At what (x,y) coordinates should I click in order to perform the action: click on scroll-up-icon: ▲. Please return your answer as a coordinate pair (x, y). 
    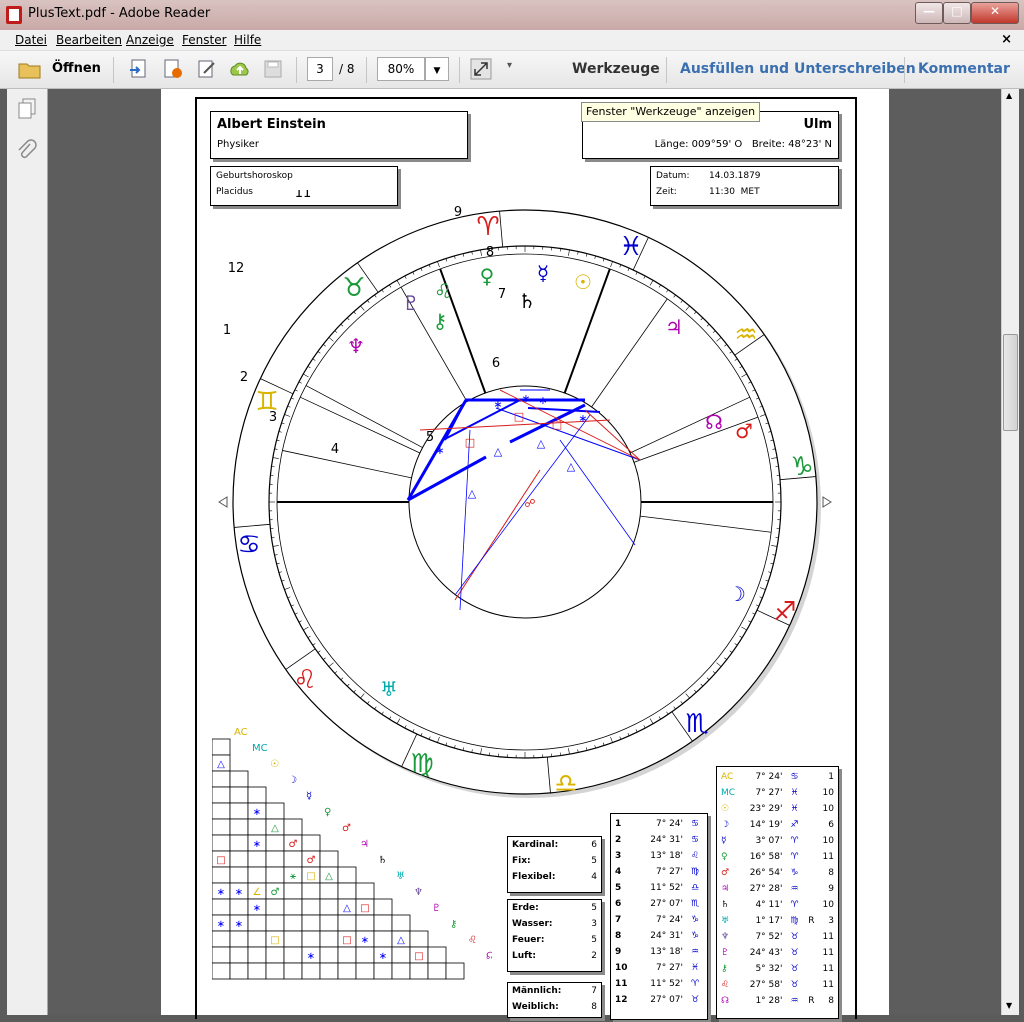
    Looking at the image, I should click on (1009, 95).